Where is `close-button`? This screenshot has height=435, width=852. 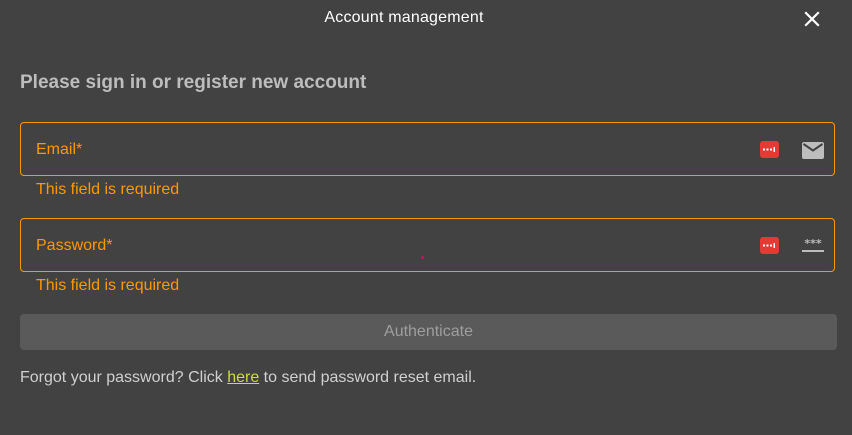
close-button is located at coordinates (812, 19).